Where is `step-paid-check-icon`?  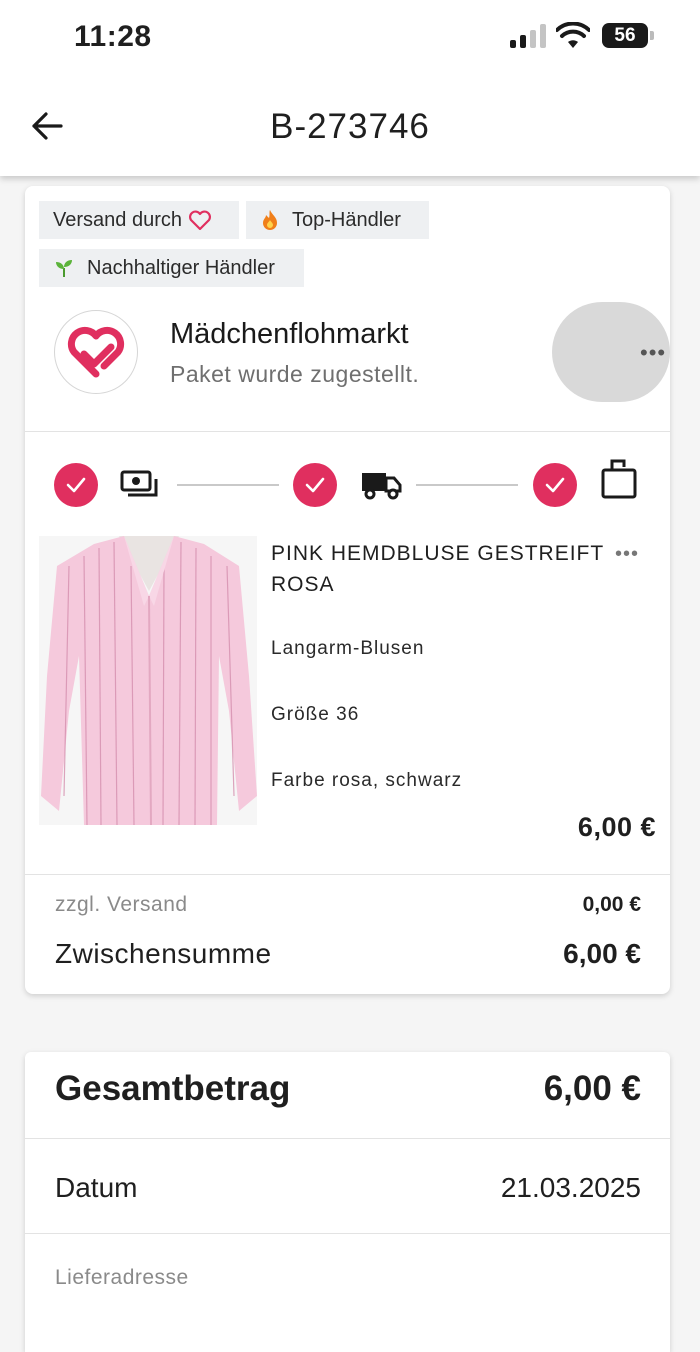 step-paid-check-icon is located at coordinates (76, 485).